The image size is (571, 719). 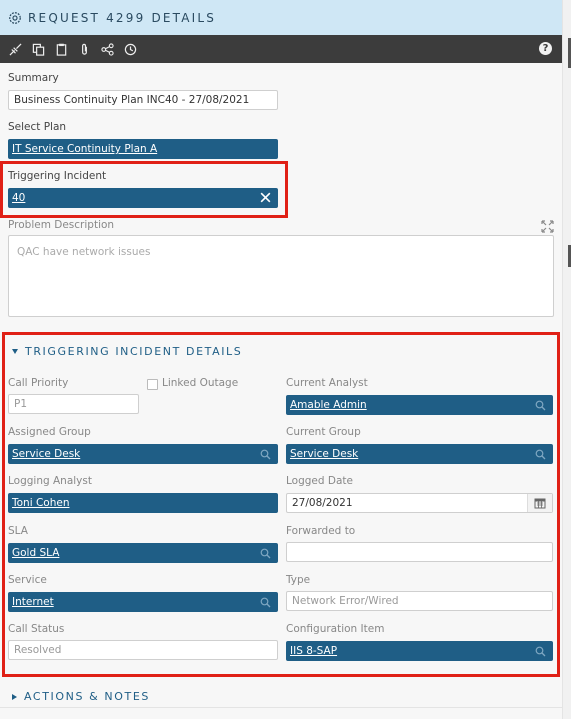 What do you see at coordinates (298, 580) in the screenshot?
I see `type-label: Type` at bounding box center [298, 580].